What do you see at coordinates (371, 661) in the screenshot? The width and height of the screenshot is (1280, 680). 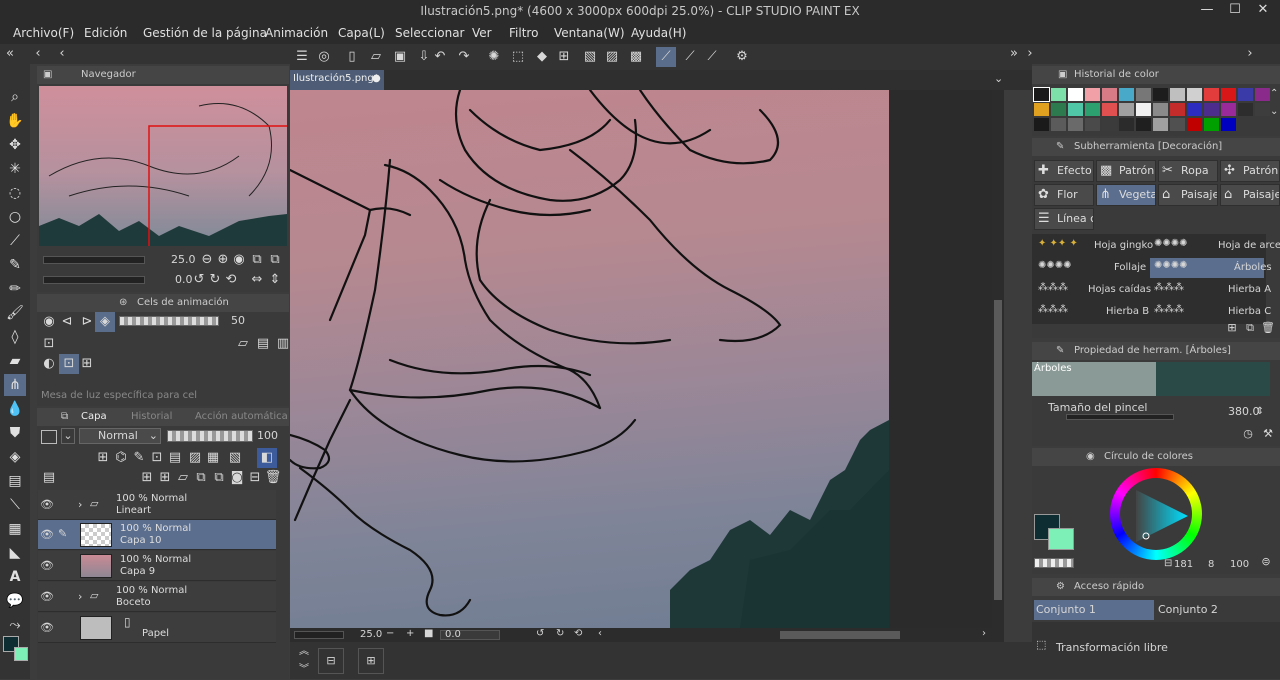 I see `layer-view-icon: ⊞` at bounding box center [371, 661].